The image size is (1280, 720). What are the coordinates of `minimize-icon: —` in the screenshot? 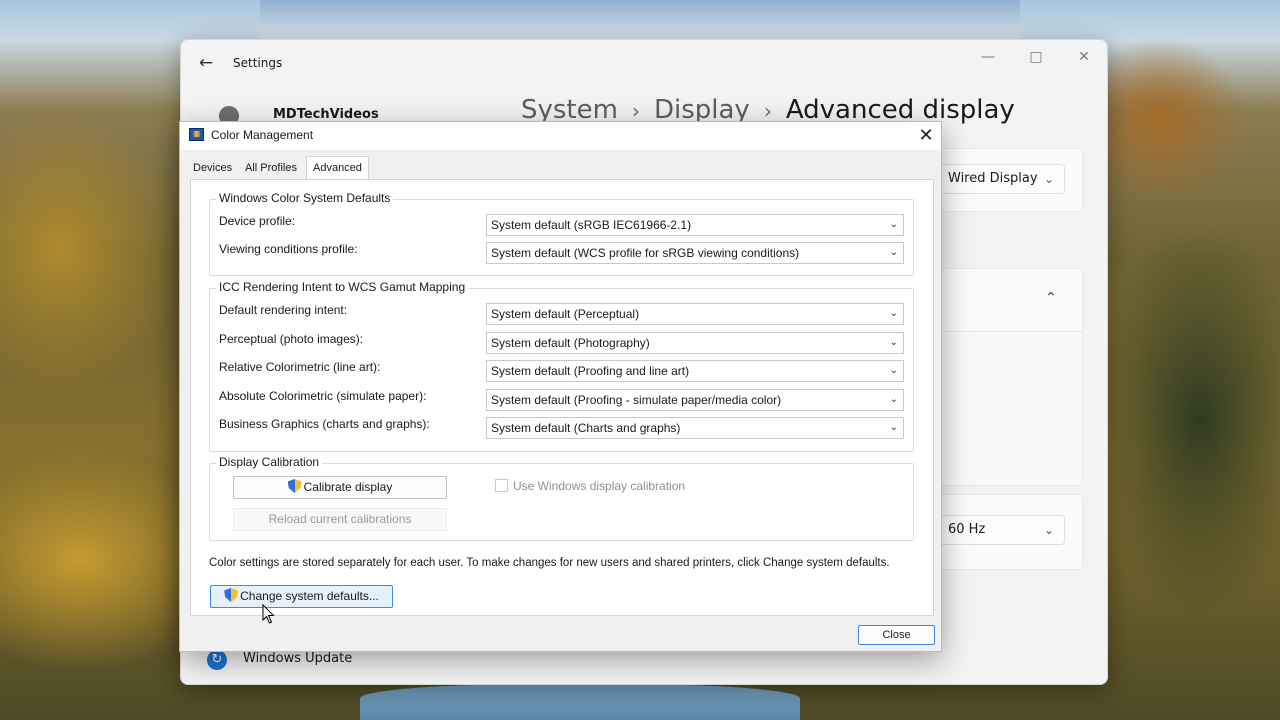 It's located at (988, 58).